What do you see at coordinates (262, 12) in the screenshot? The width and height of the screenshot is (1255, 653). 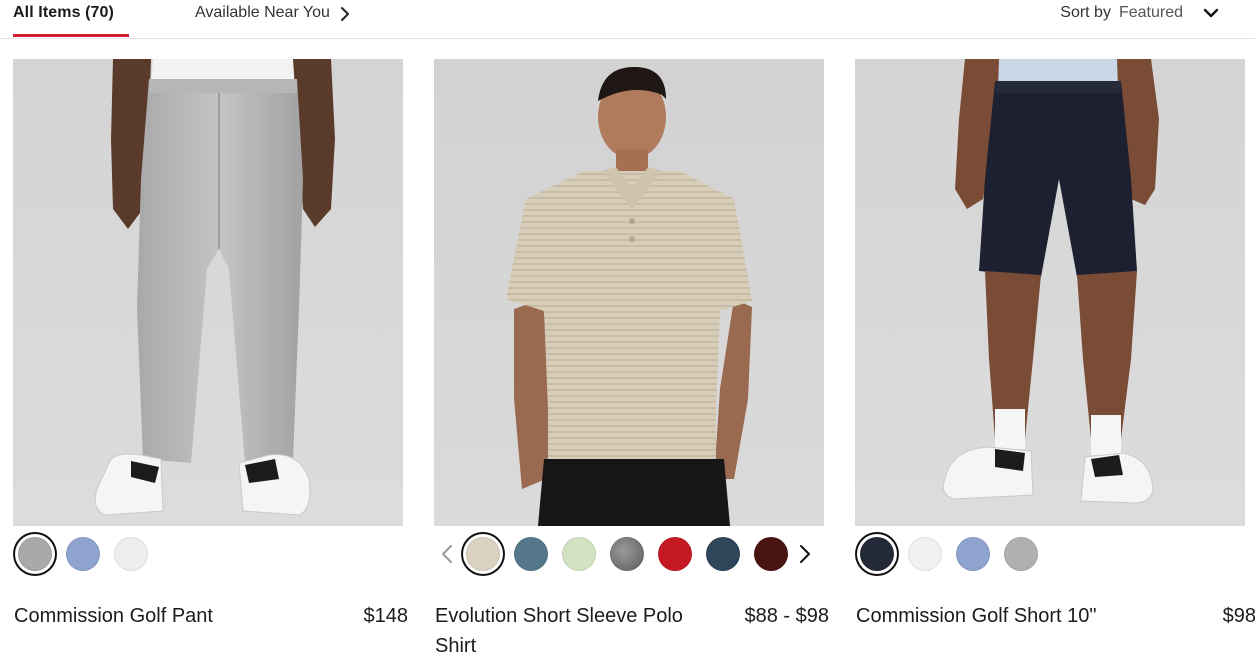 I see `tab-available-near-you-label: Available Near You` at bounding box center [262, 12].